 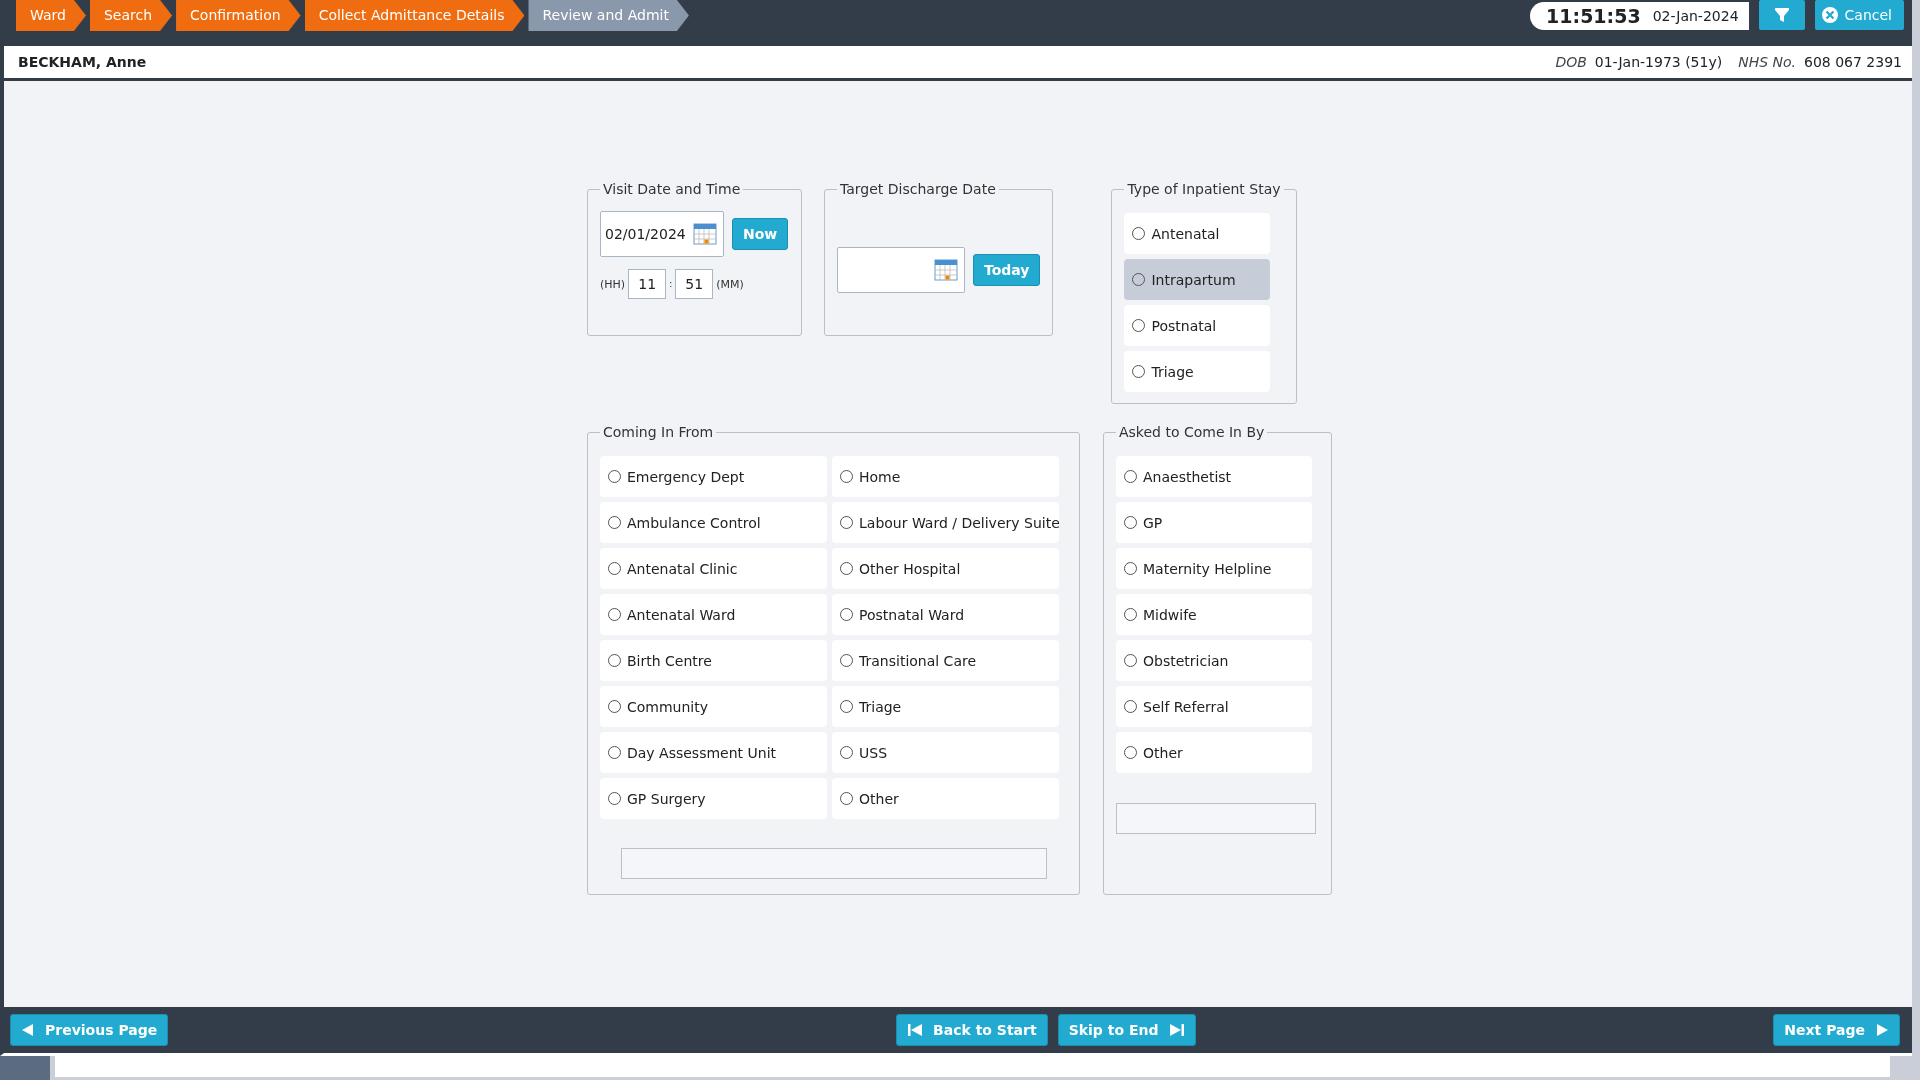 What do you see at coordinates (1185, 233) in the screenshot?
I see `option-label: Antenatal` at bounding box center [1185, 233].